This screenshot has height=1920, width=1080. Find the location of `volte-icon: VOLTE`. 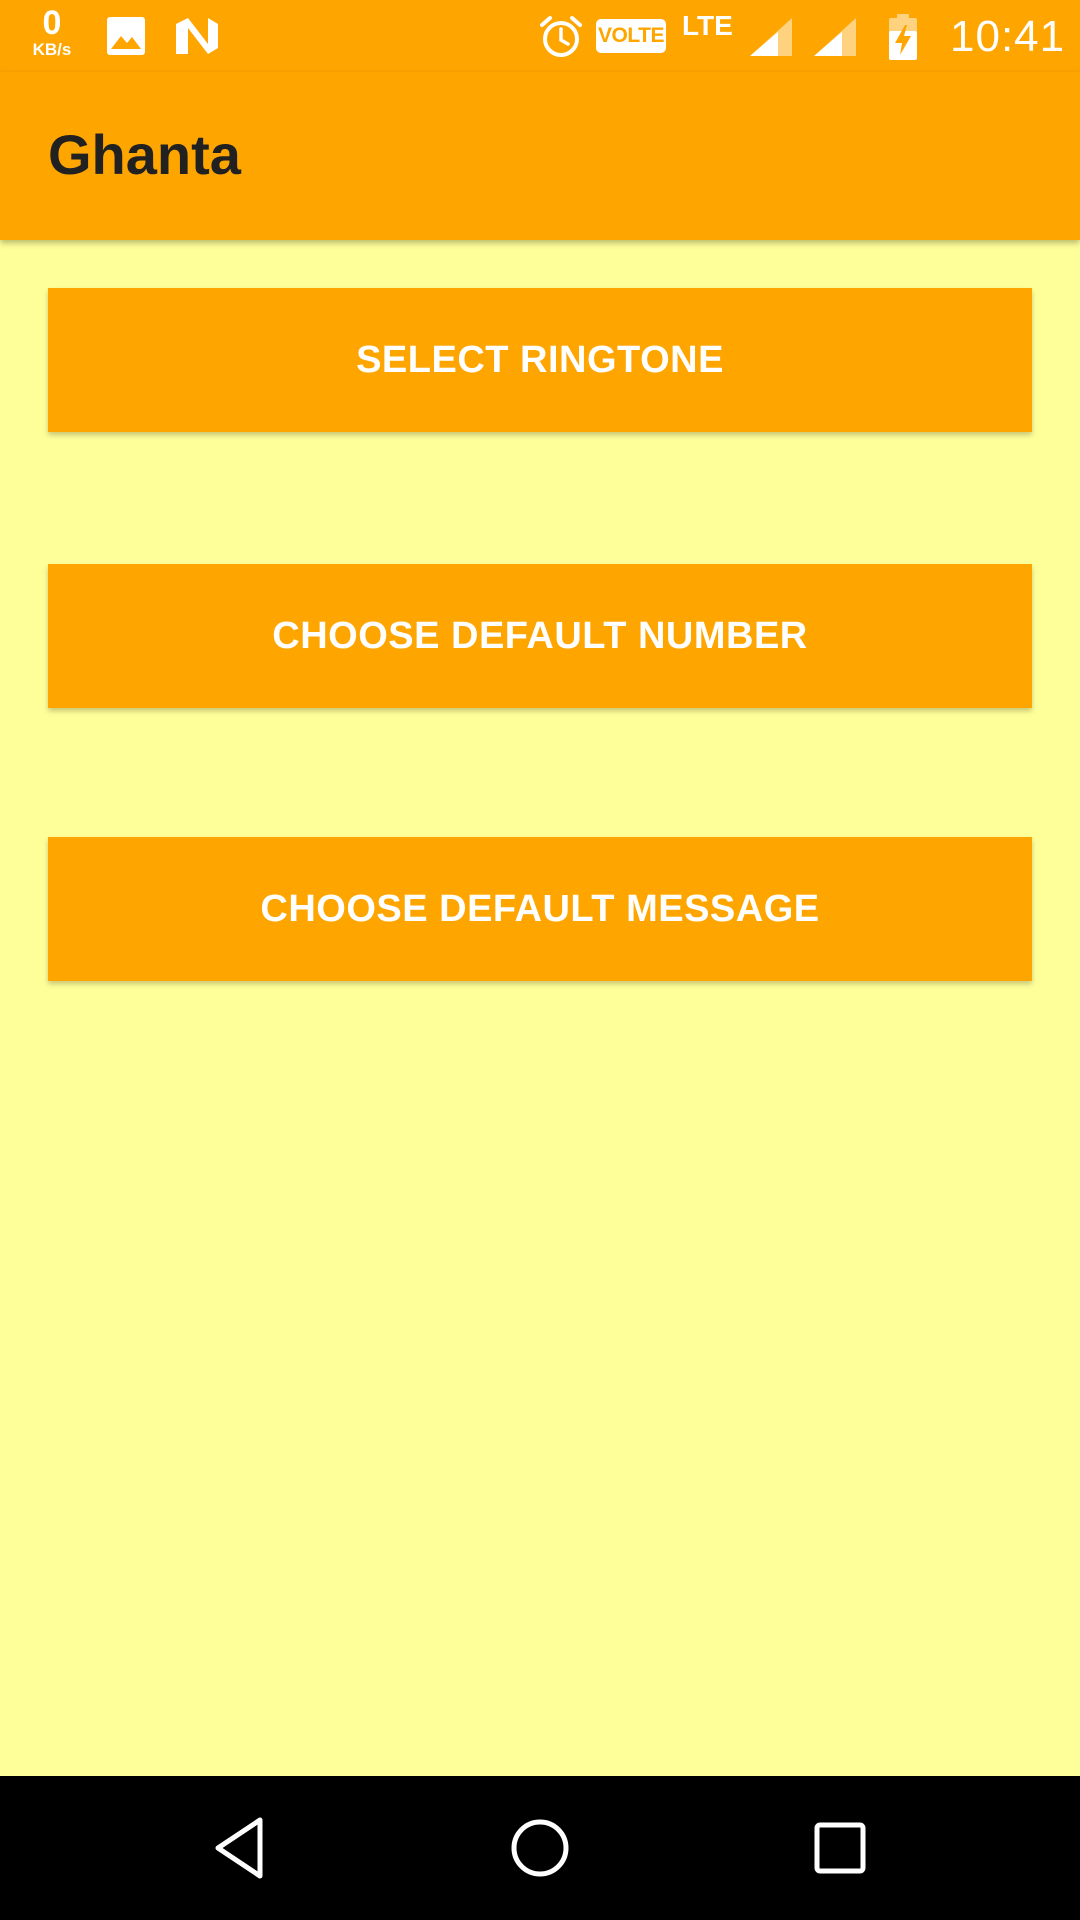

volte-icon: VOLTE is located at coordinates (631, 36).